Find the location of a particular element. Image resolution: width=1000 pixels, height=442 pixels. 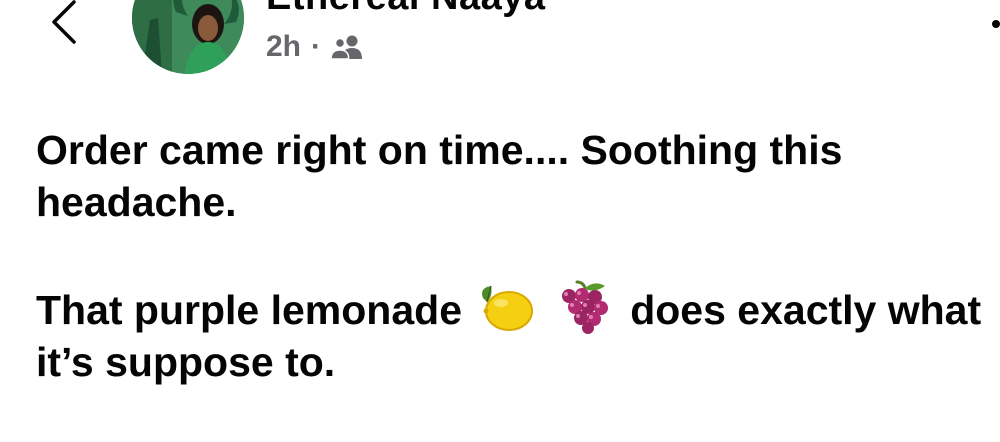

back-button is located at coordinates (66, 24).